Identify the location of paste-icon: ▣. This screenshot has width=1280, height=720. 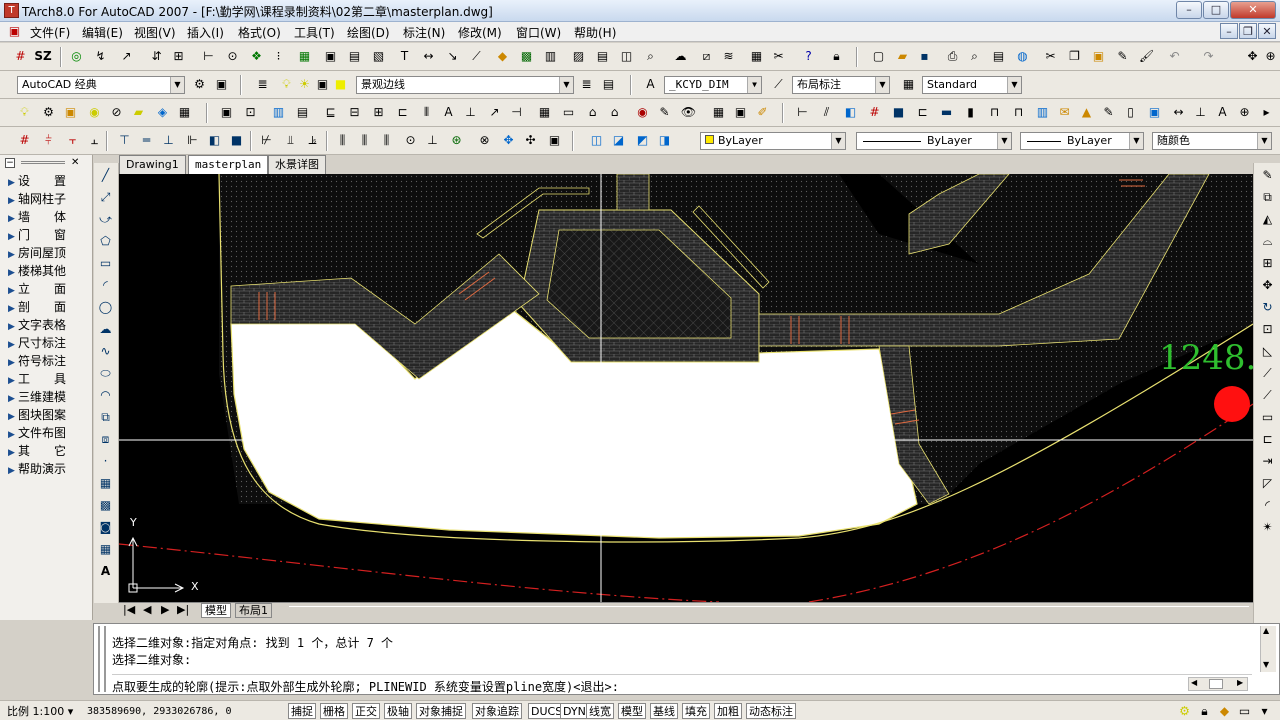
(1098, 56).